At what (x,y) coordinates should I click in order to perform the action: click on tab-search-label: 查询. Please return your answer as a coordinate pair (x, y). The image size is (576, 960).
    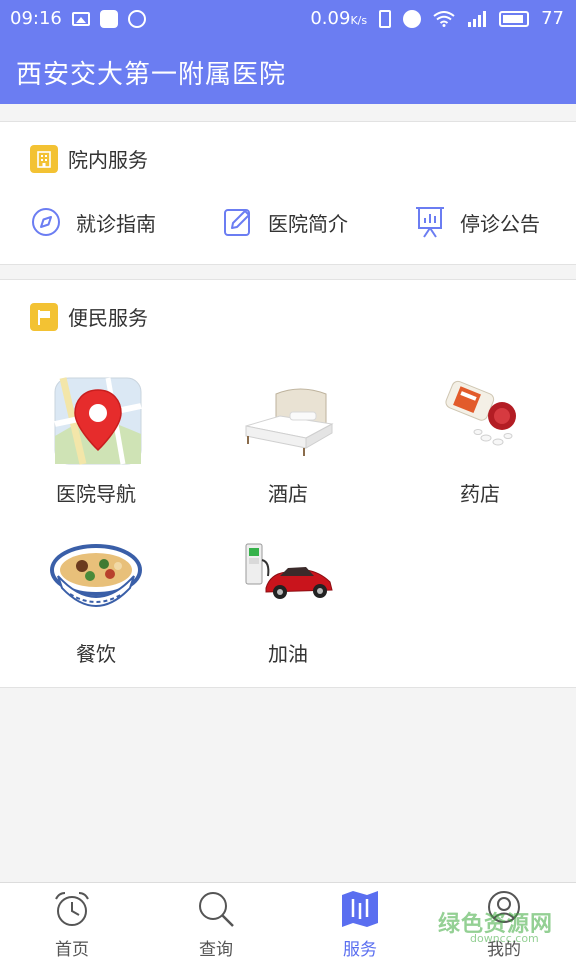
    Looking at the image, I should click on (216, 950).